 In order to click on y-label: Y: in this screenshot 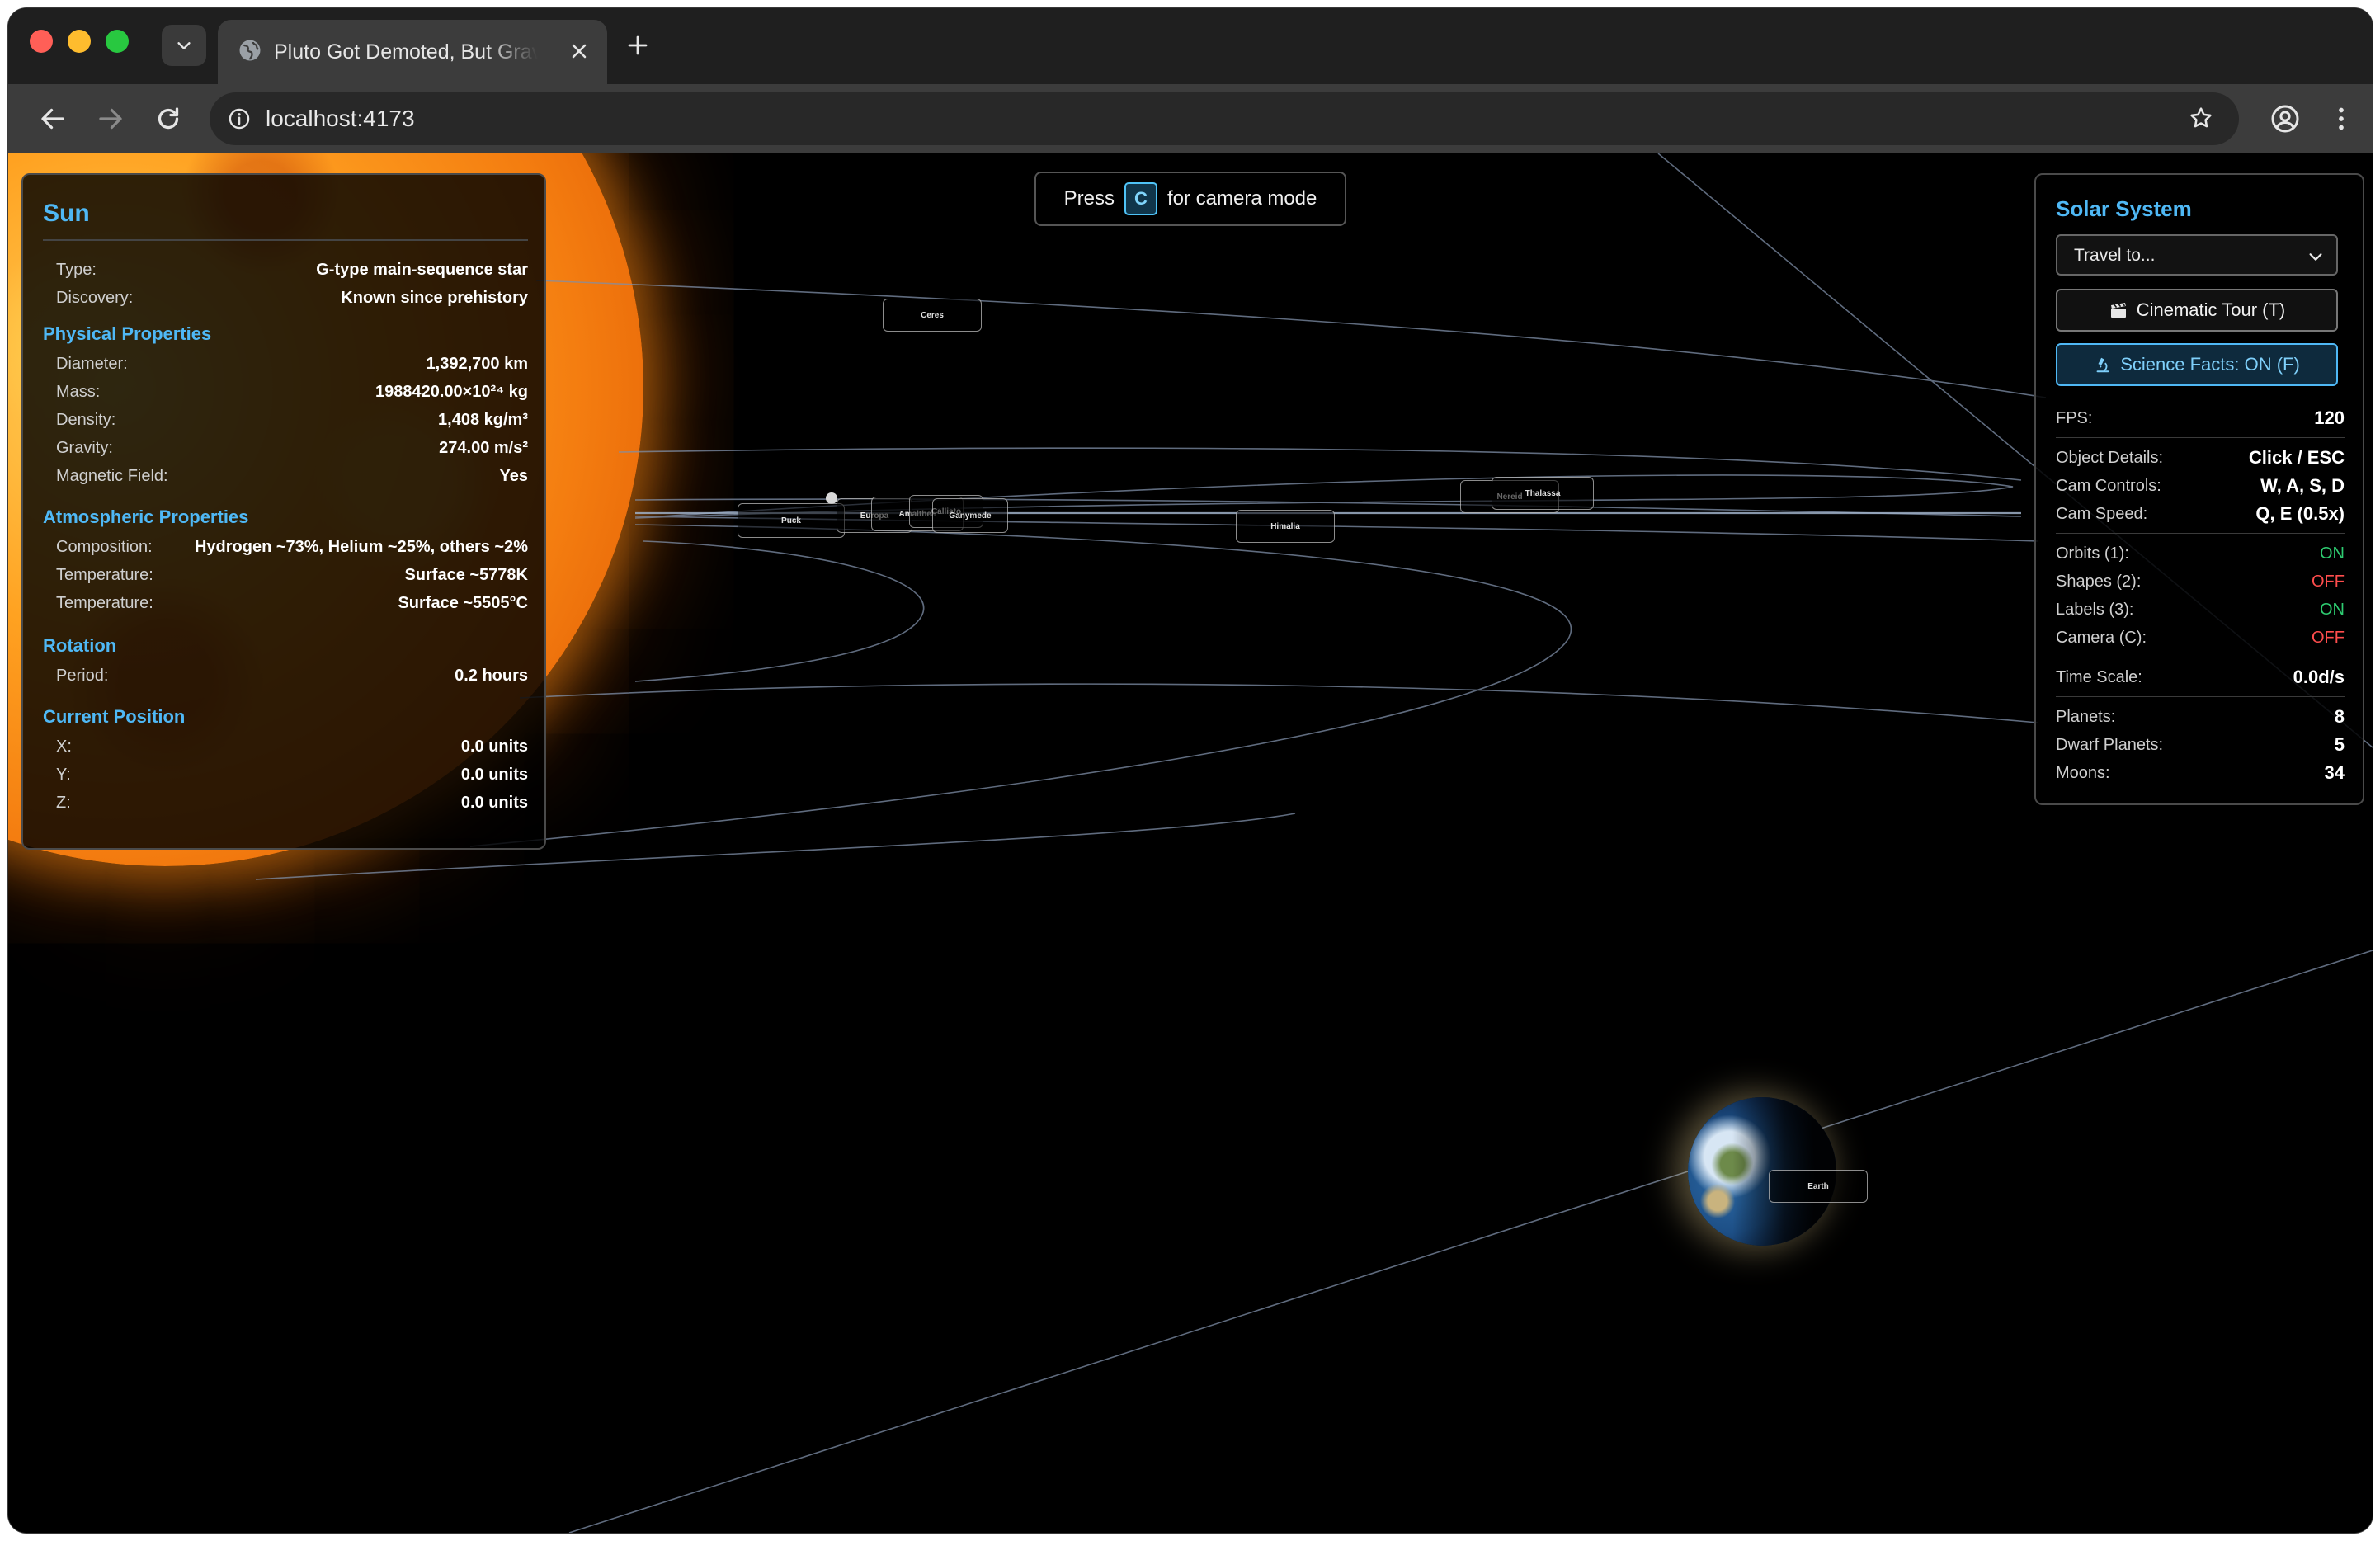, I will do `click(63, 775)`.